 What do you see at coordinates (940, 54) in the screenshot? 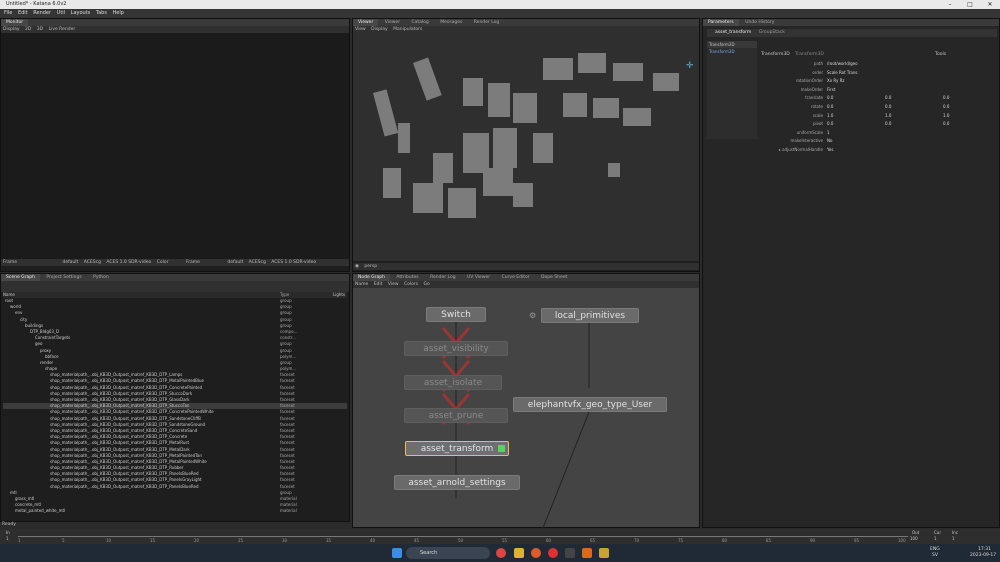
I see `tools-menu: Tools` at bounding box center [940, 54].